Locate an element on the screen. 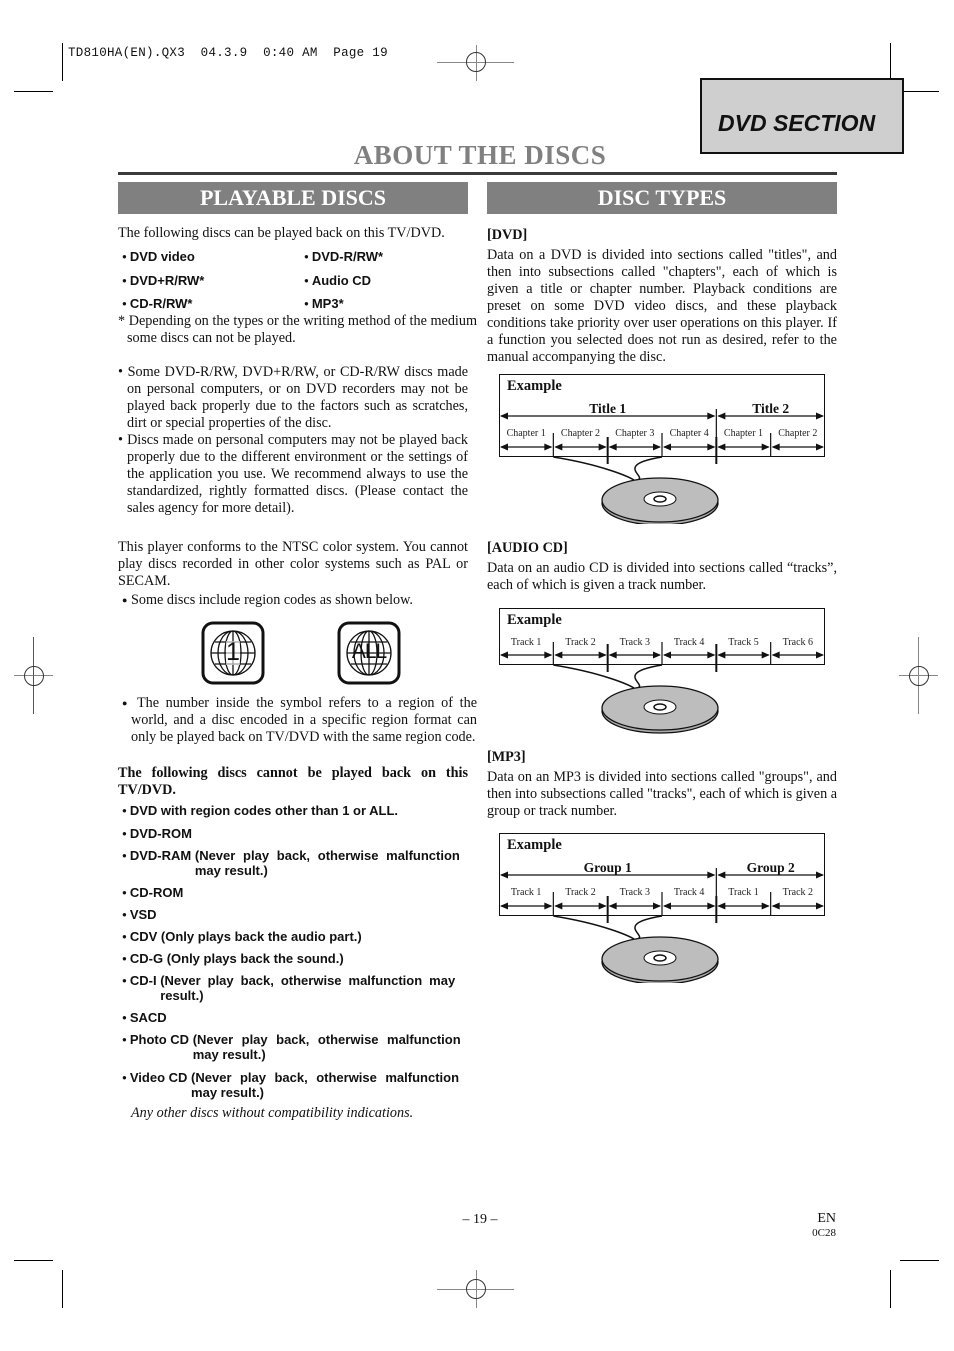 This screenshot has width=954, height=1351. region-all-icon: ALL is located at coordinates (369, 655).